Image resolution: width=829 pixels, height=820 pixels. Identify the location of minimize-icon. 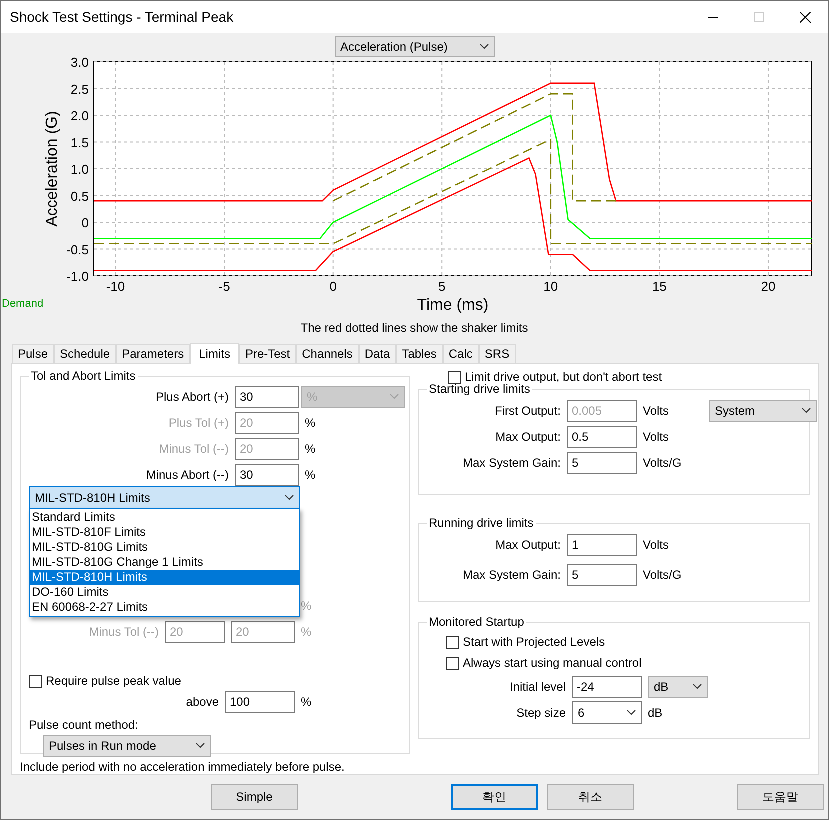
(713, 17).